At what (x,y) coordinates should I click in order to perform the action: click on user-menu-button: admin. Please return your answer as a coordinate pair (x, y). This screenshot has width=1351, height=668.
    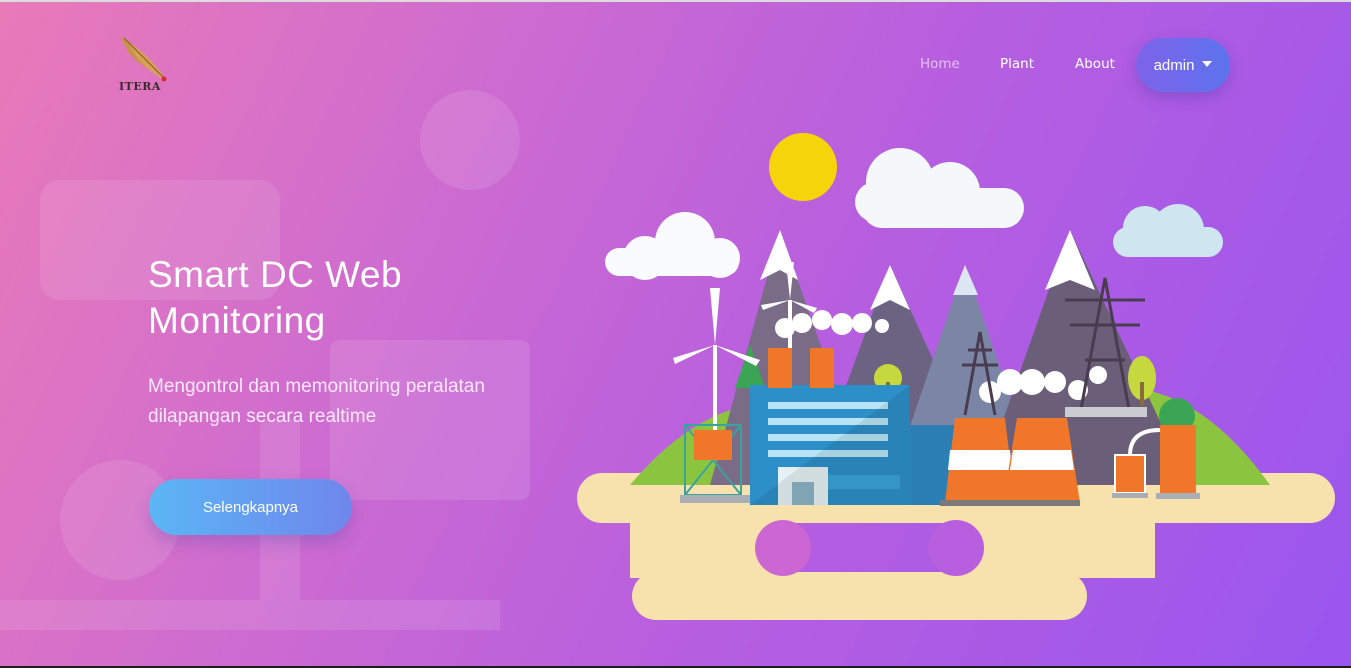
    Looking at the image, I should click on (1183, 65).